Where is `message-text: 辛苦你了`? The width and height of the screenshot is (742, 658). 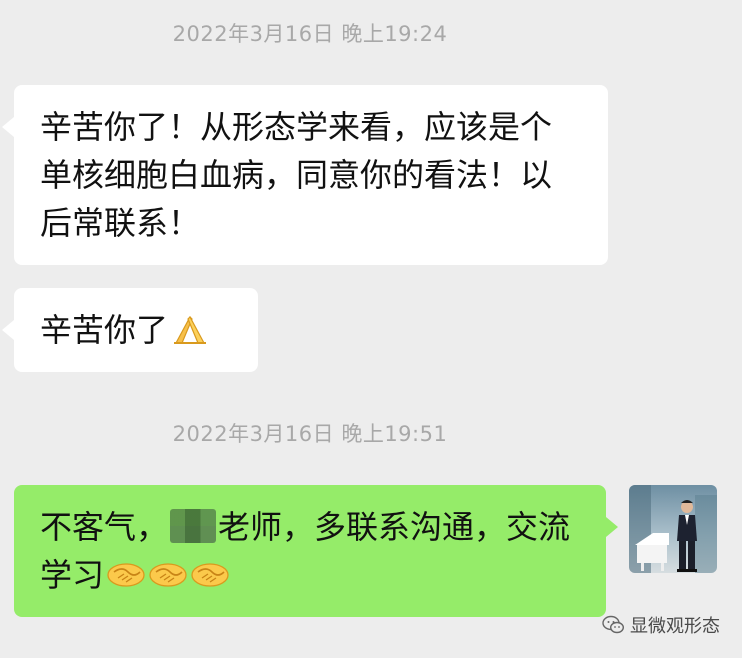 message-text: 辛苦你了 is located at coordinates (104, 330).